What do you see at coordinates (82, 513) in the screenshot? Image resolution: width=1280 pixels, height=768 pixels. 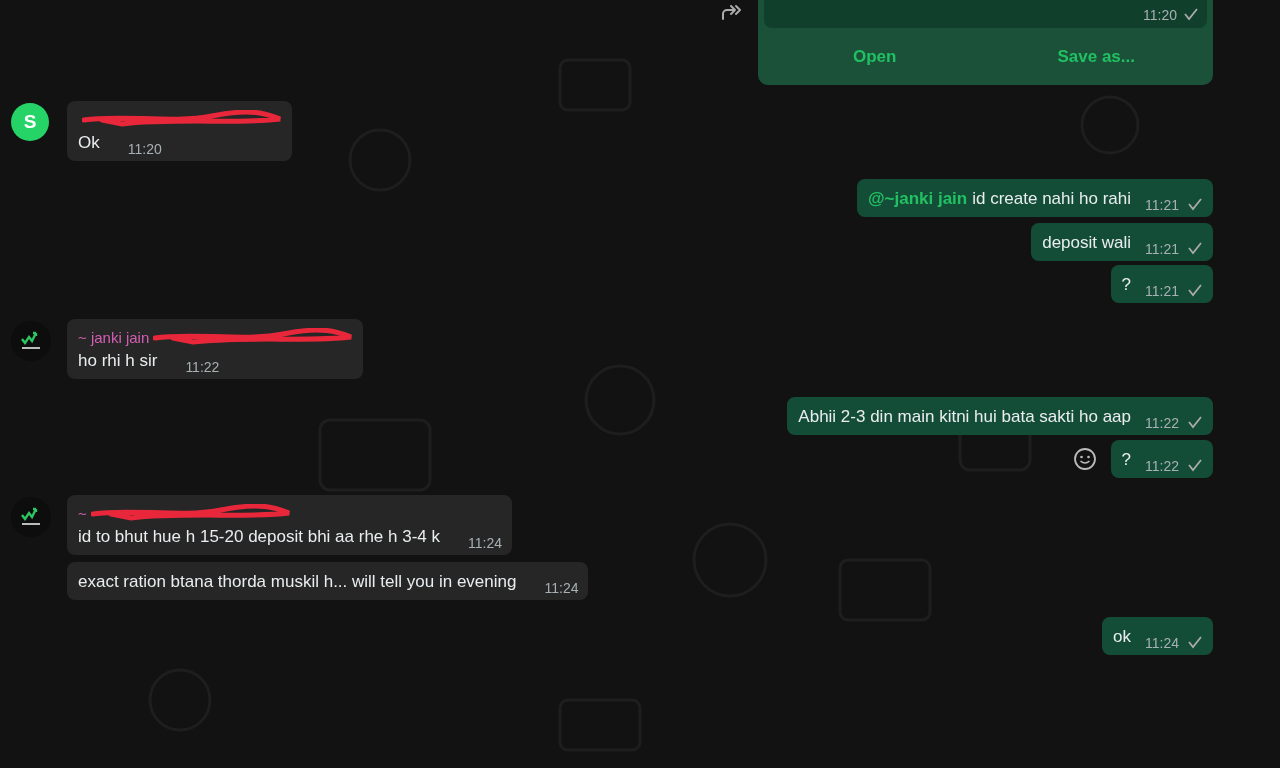 I see `sender-name: ~` at bounding box center [82, 513].